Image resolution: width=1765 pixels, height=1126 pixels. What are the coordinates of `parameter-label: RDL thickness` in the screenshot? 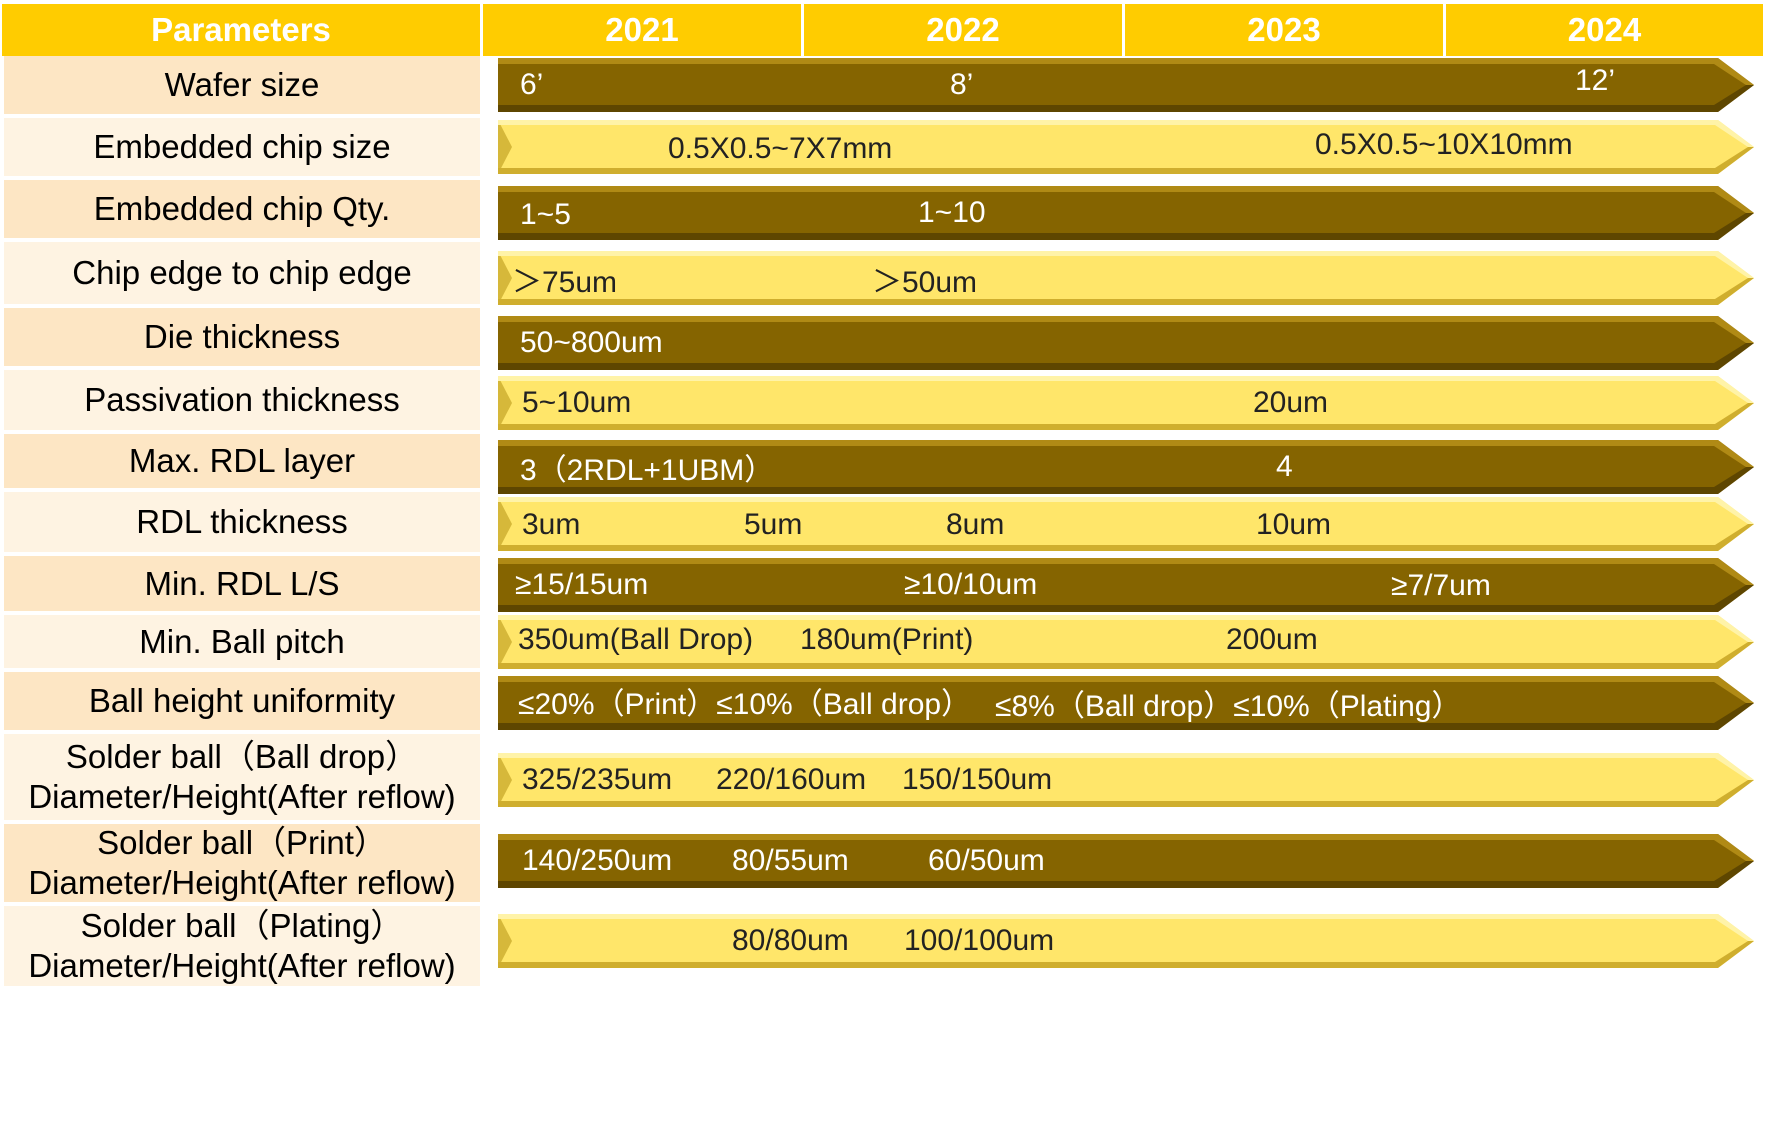 It's located at (242, 522).